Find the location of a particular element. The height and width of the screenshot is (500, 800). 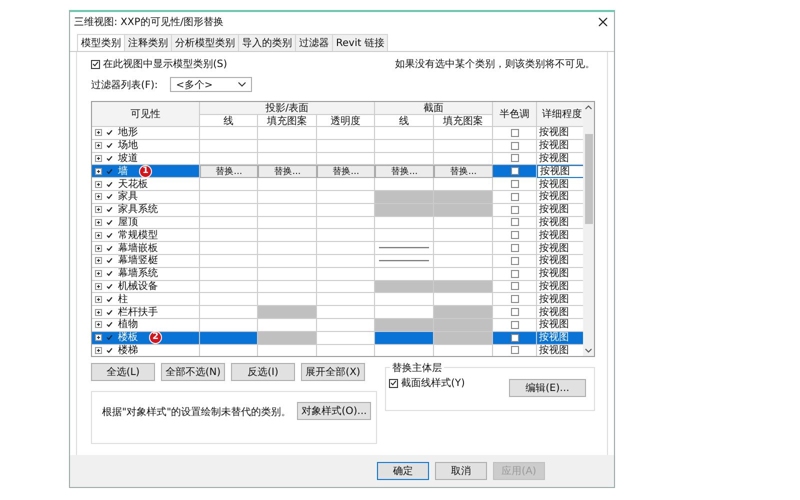

category-row: 墙 1 is located at coordinates (146, 171).